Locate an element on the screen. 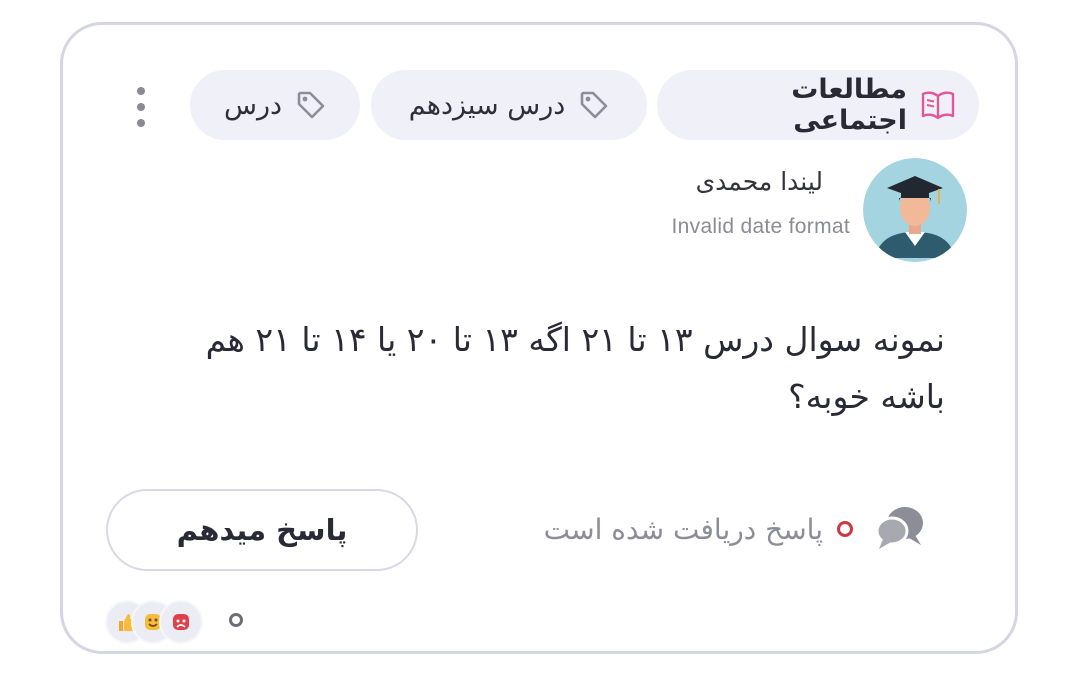  answer-status: پاسخ دریافت شده است is located at coordinates (734, 529).